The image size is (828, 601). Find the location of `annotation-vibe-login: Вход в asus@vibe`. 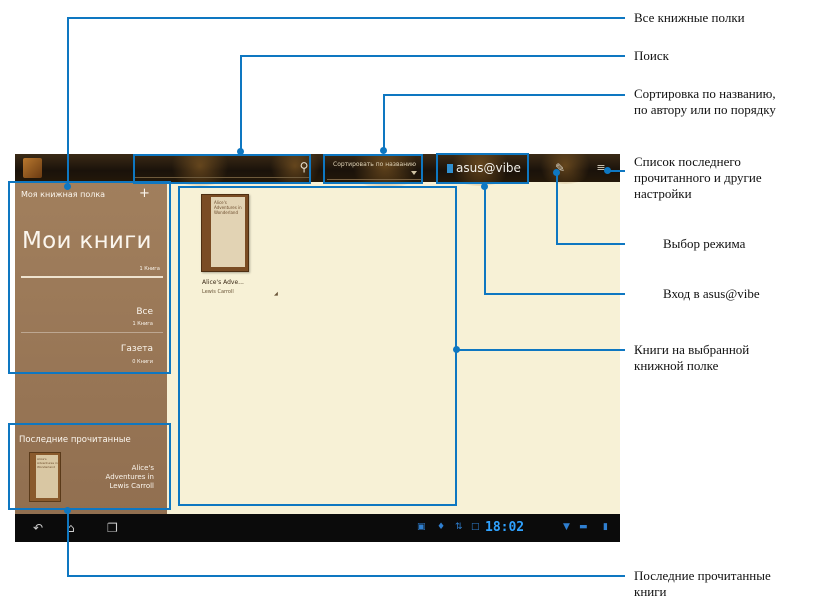

annotation-vibe-login: Вход в asus@vibe is located at coordinates (711, 293).